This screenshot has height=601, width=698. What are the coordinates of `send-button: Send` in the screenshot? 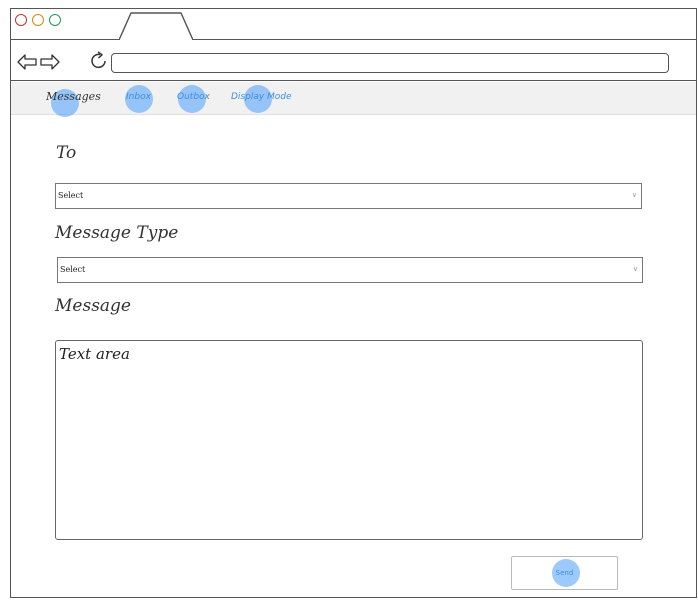 It's located at (564, 573).